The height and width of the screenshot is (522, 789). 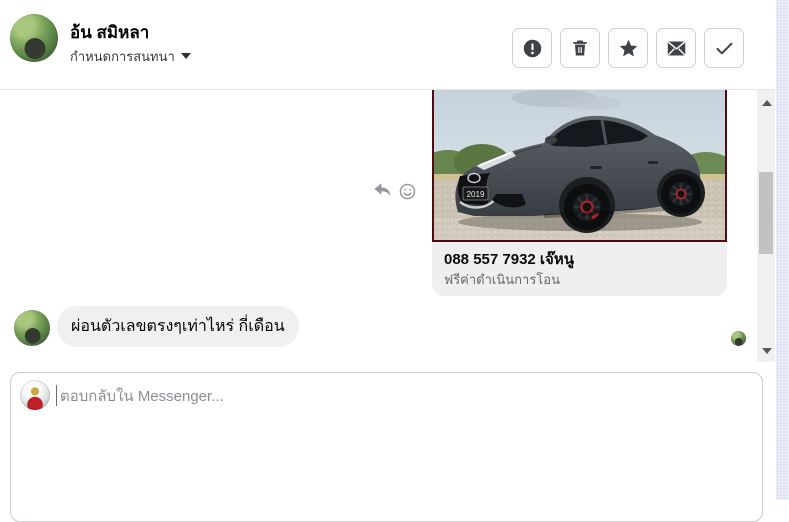 I want to click on attachment-photo: 2019, so click(x=579, y=166).